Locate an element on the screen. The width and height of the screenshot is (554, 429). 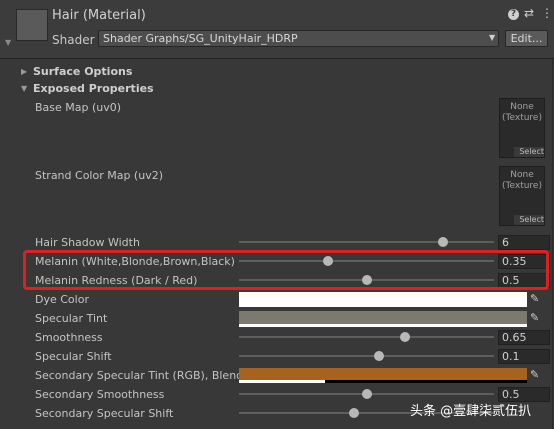
header-fold-icon: ▼ is located at coordinates (8, 42).